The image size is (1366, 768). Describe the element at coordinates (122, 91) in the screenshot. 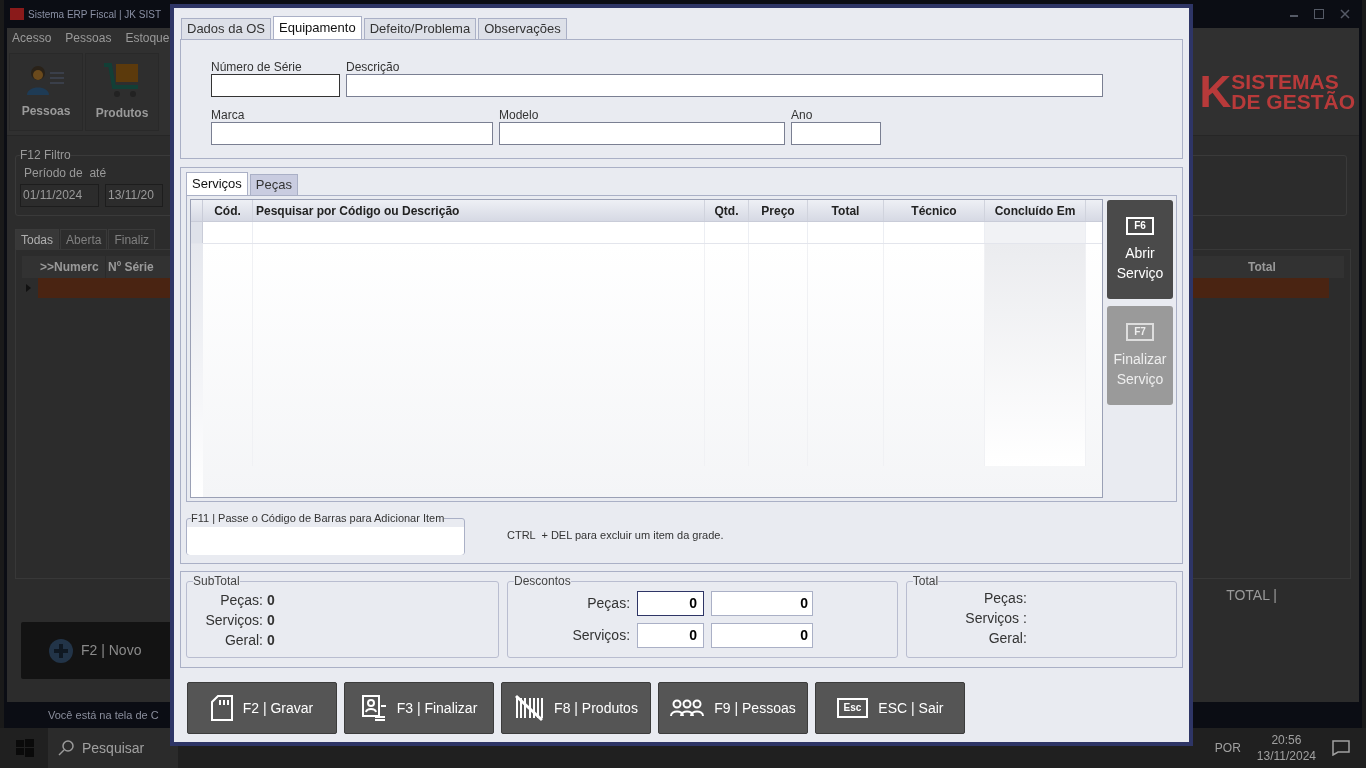

I see `toolbar-button: Produtos` at that location.